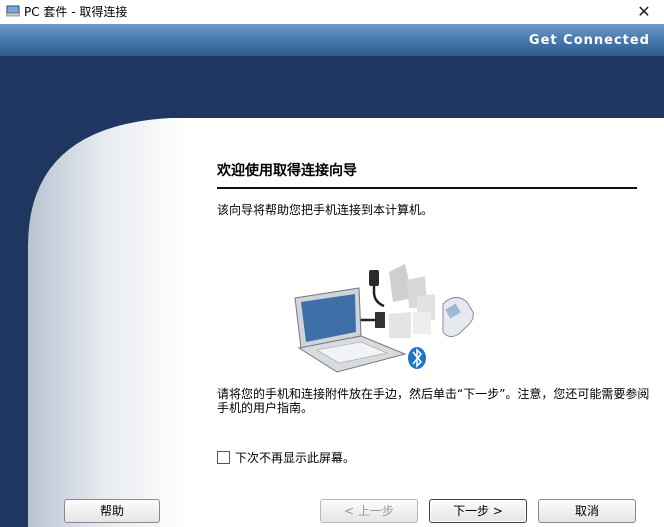 Image resolution: width=664 pixels, height=527 pixels. What do you see at coordinates (458, 317) in the screenshot?
I see `phone-icon` at bounding box center [458, 317].